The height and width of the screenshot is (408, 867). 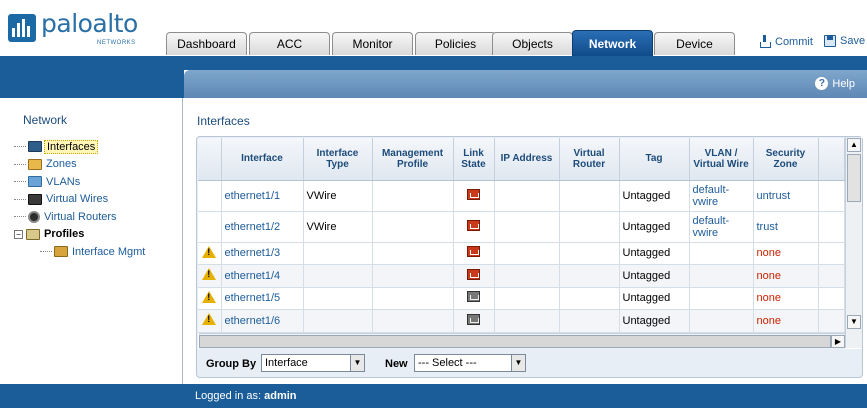 I want to click on tab-dashboard: Dashboard, so click(x=206, y=43).